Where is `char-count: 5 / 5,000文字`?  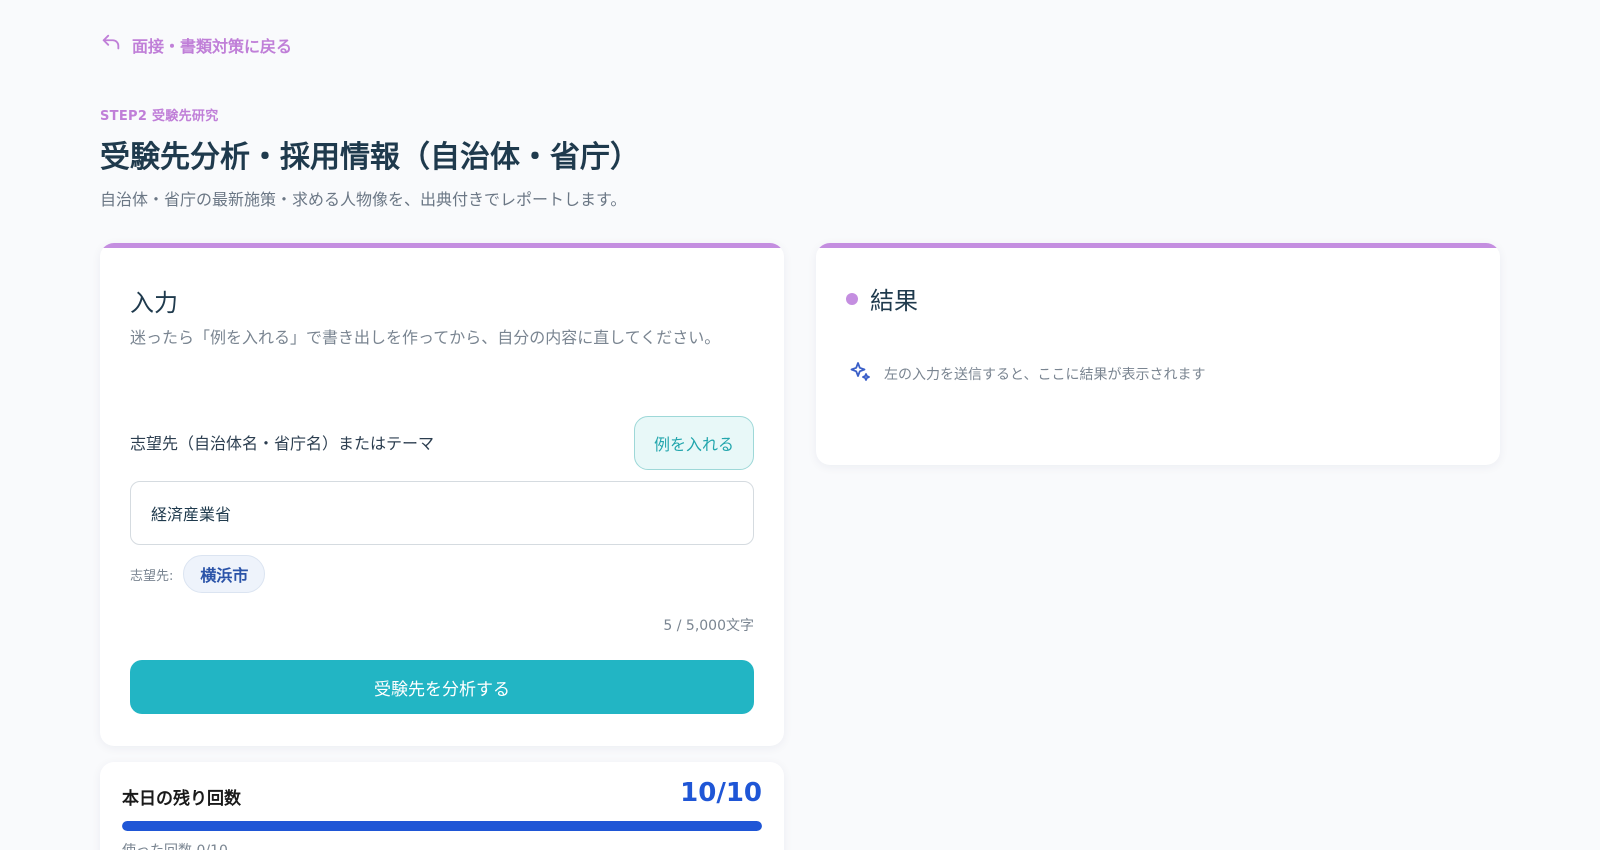 char-count: 5 / 5,000文字 is located at coordinates (708, 626).